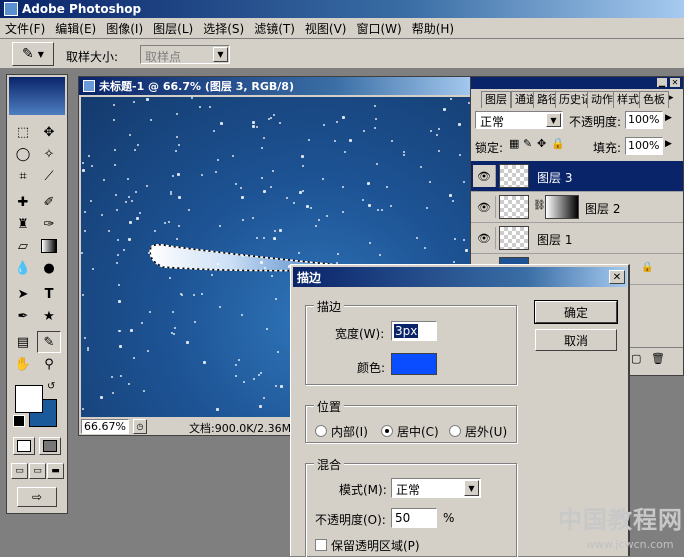  I want to click on panel-minimize-button: ▁, so click(662, 82).